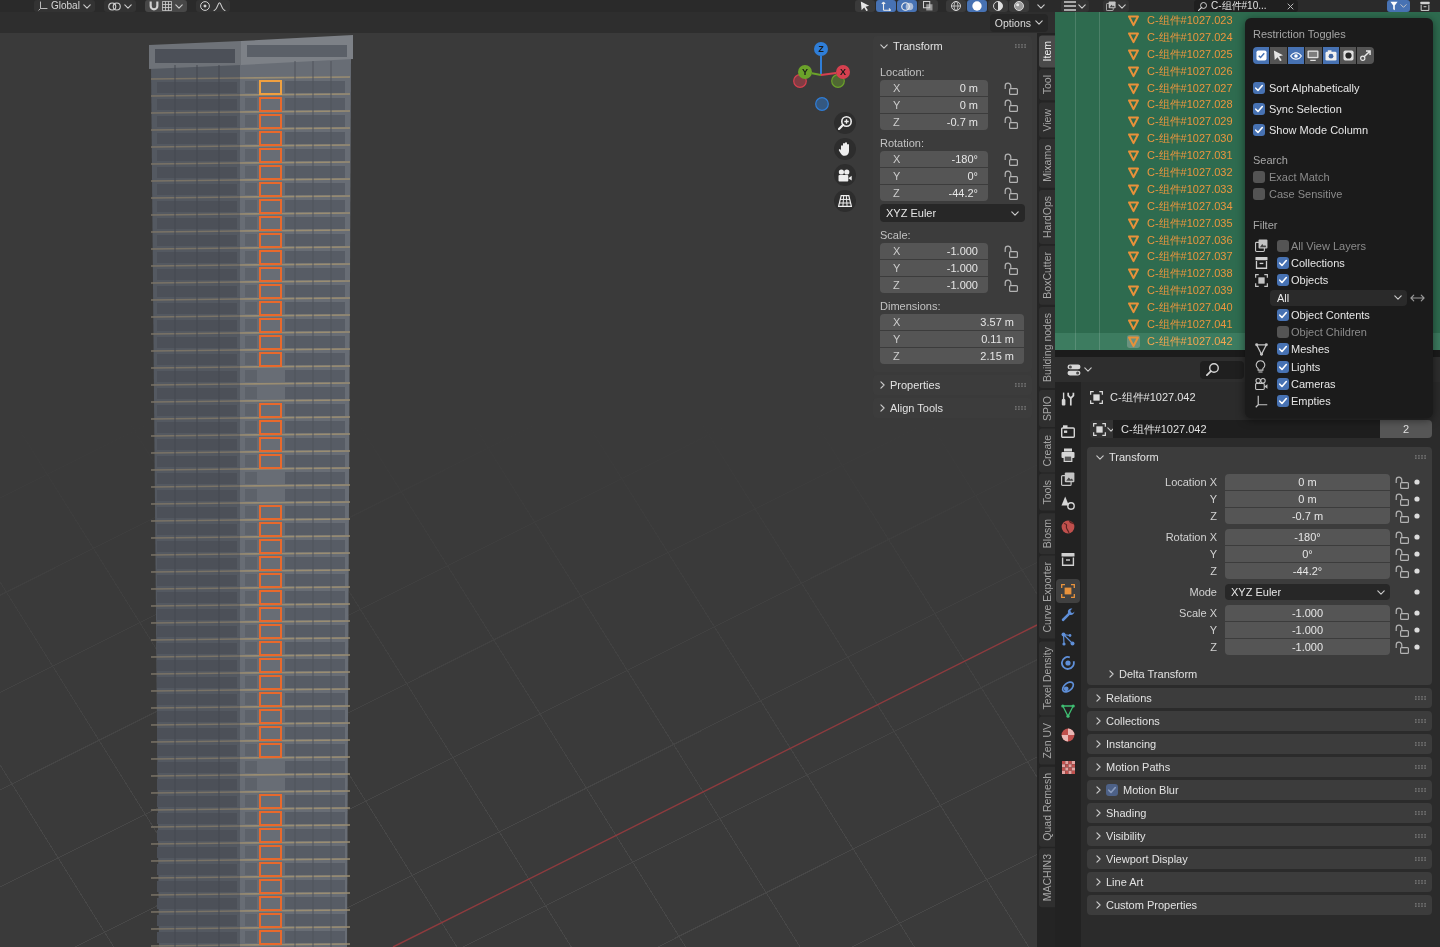  I want to click on checkbox-label: Object Contents, so click(1330, 314).